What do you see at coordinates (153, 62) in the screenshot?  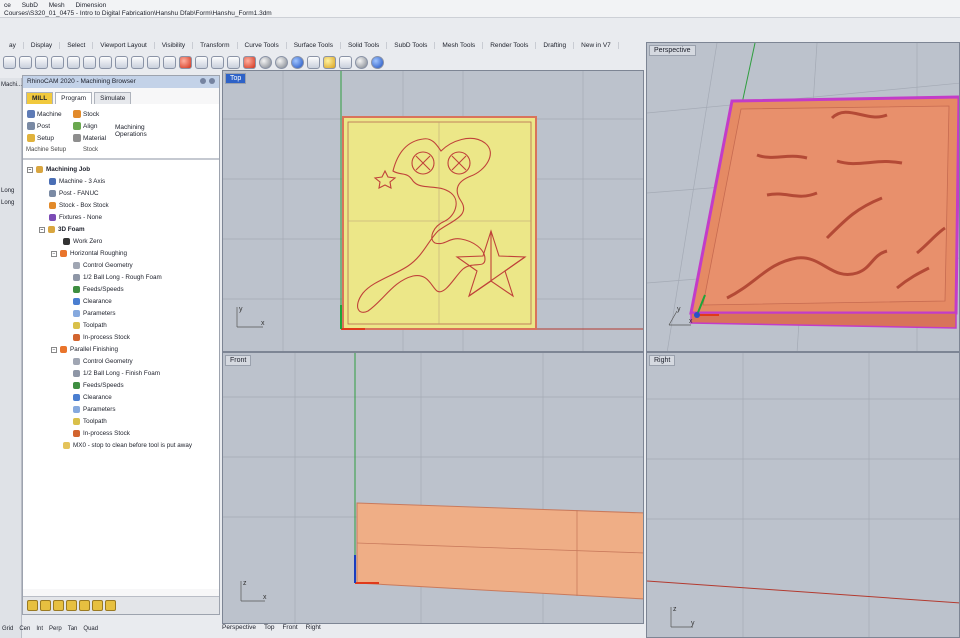 I see `circle-icon` at bounding box center [153, 62].